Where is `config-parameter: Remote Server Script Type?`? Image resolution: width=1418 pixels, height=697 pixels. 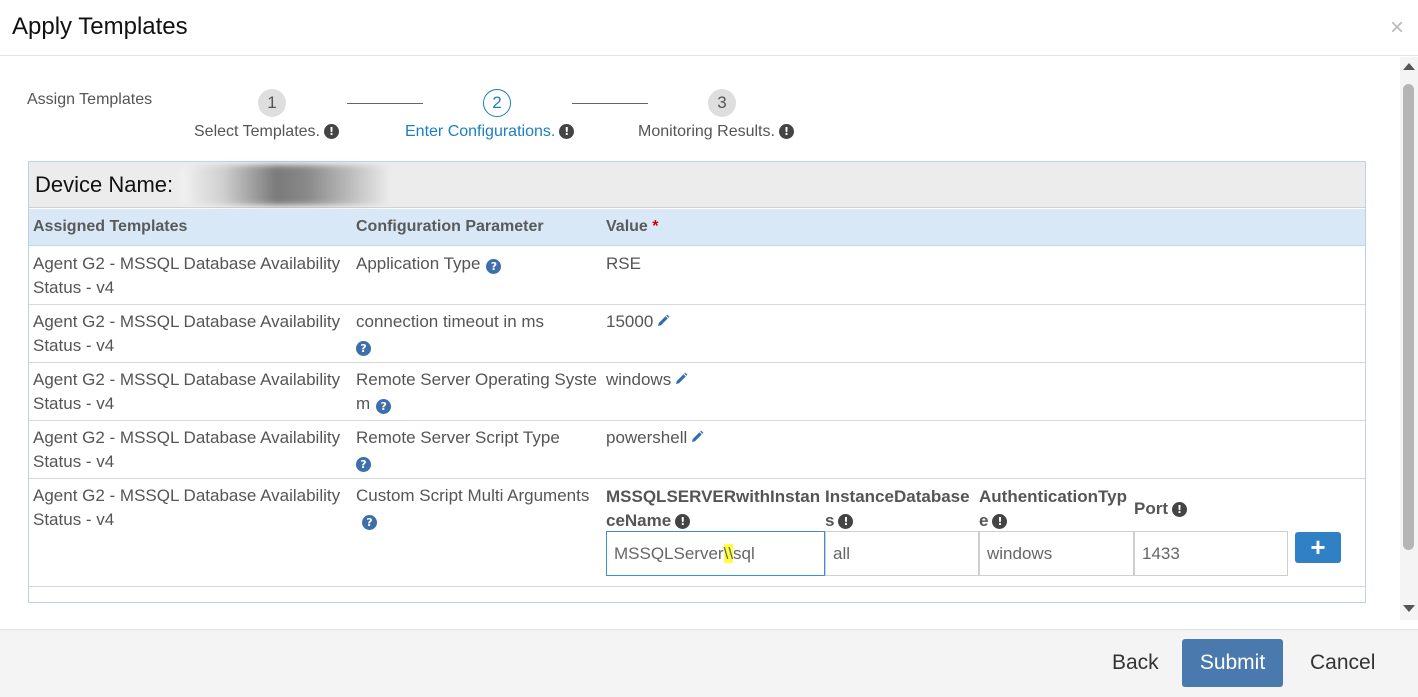 config-parameter: Remote Server Script Type? is located at coordinates (478, 450).